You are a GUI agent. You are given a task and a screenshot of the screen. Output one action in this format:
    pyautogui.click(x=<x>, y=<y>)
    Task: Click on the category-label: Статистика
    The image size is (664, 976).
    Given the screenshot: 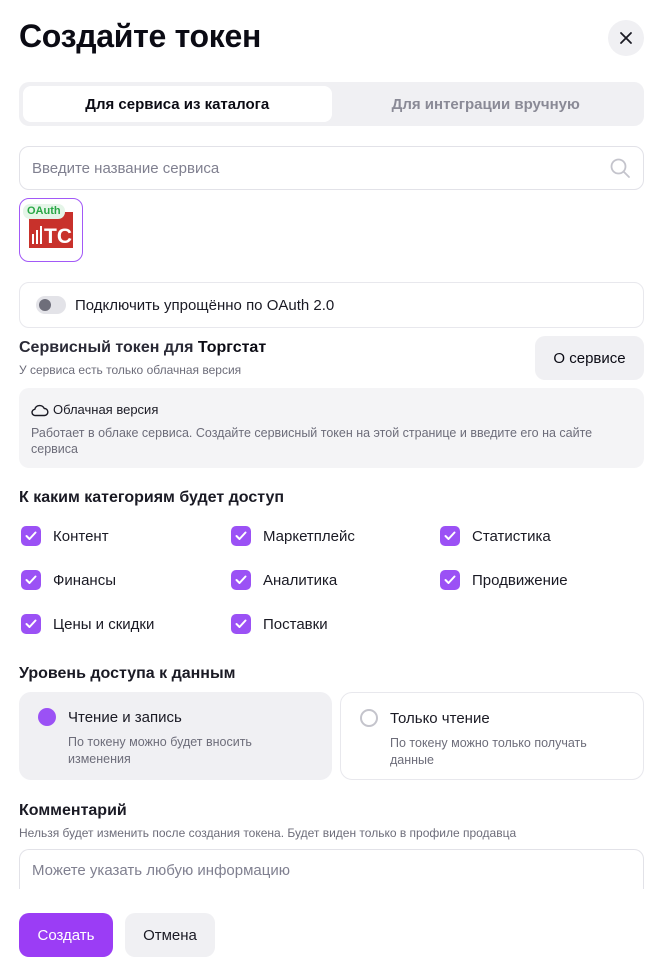 What is the action you would take?
    pyautogui.click(x=511, y=536)
    